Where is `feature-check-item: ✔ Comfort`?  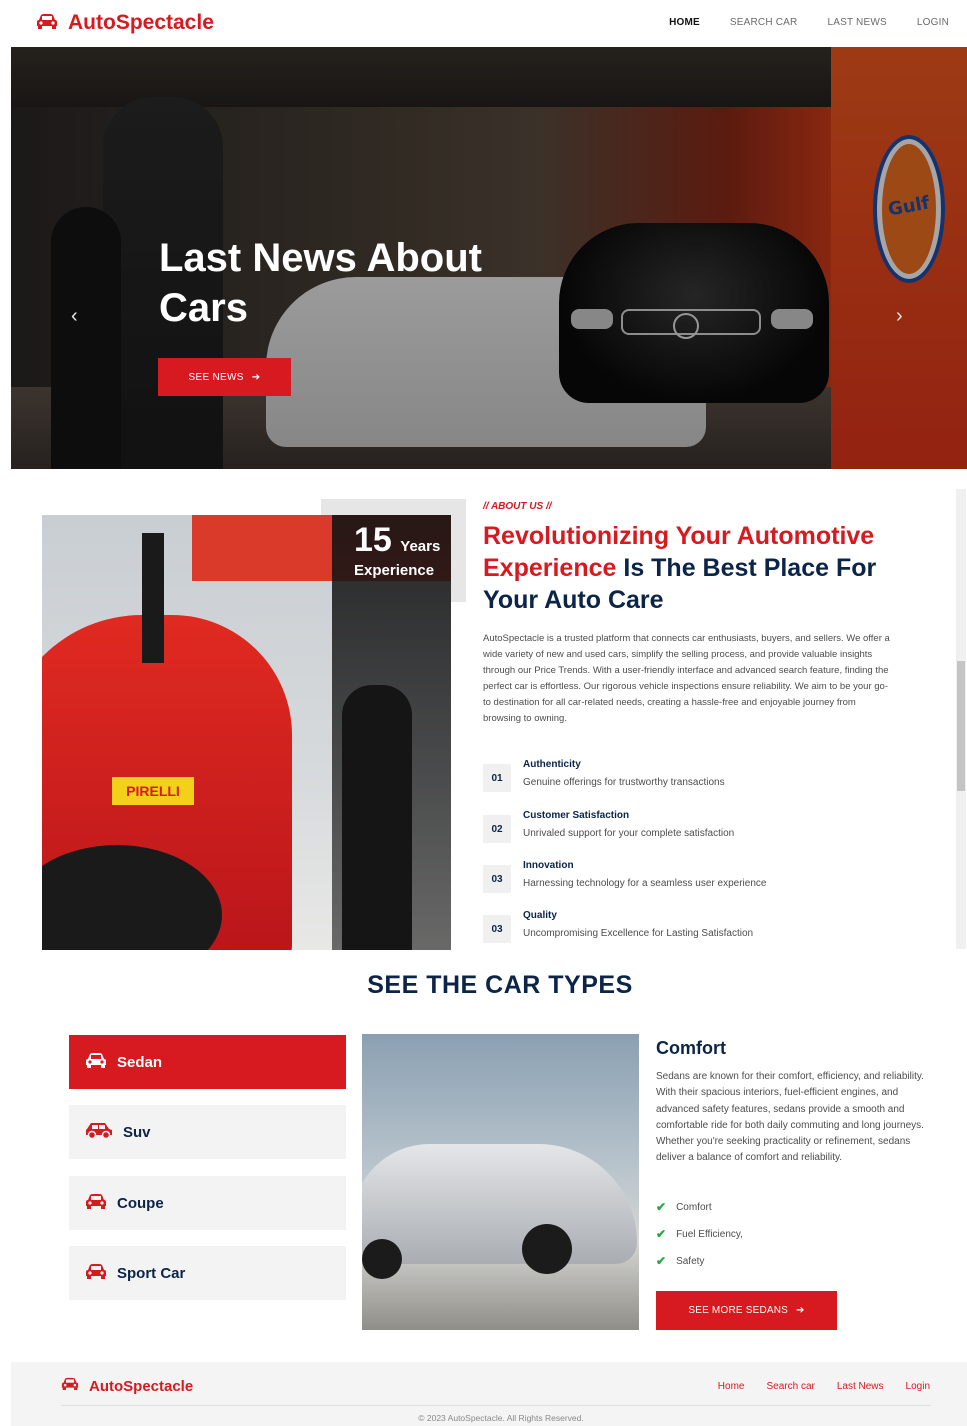
feature-check-item: ✔ Comfort is located at coordinates (684, 1207).